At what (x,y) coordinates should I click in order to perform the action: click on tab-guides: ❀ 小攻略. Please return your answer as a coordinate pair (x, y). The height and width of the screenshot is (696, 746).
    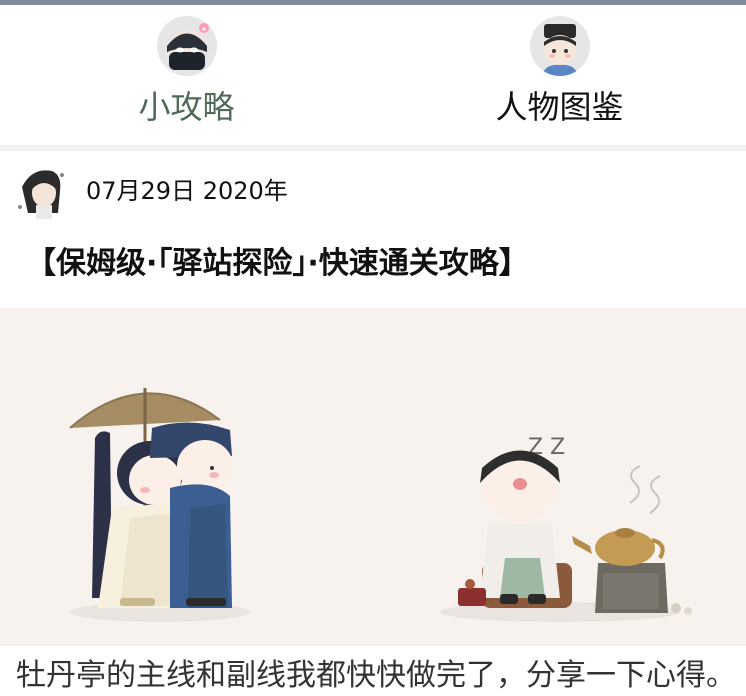
    Looking at the image, I should click on (186, 75).